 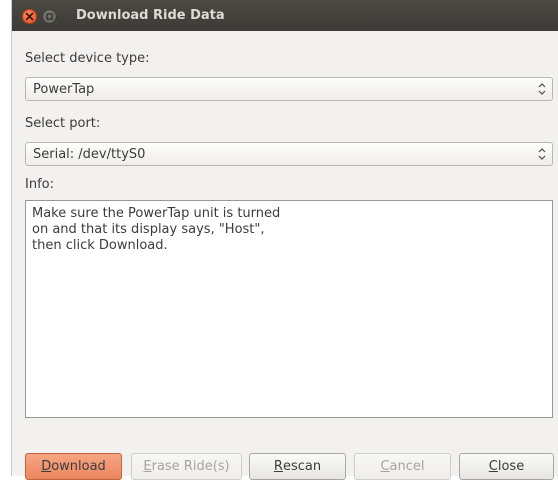 I want to click on erase-rides-button: Erase Ride(s), so click(x=186, y=466).